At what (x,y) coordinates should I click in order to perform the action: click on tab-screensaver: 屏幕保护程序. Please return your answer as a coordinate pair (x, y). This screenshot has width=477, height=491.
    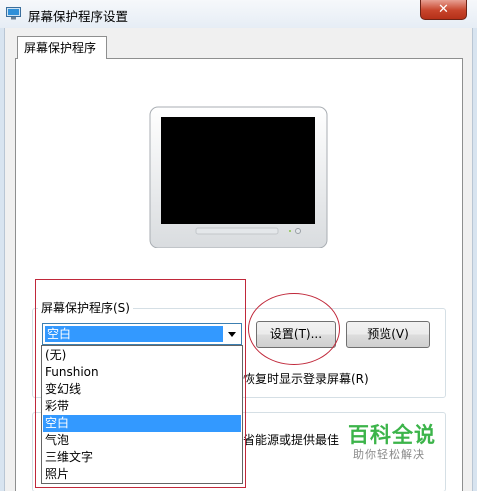
    Looking at the image, I should click on (62, 47).